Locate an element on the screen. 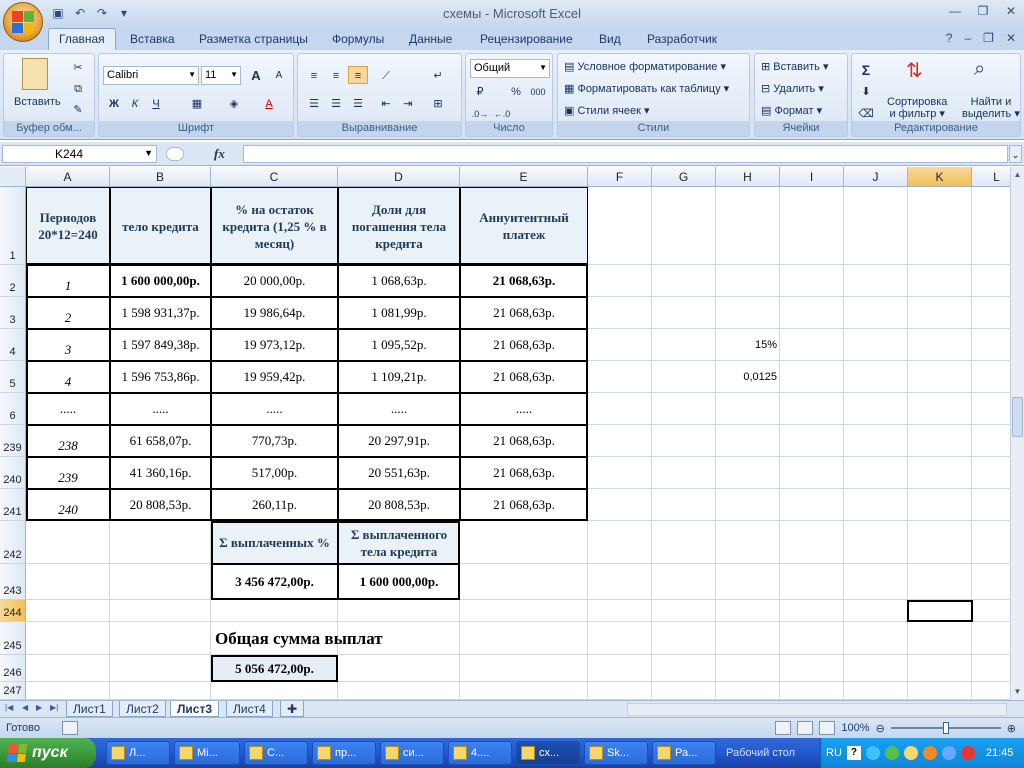  prev-sheet-icon: ◀ is located at coordinates (25, 707).